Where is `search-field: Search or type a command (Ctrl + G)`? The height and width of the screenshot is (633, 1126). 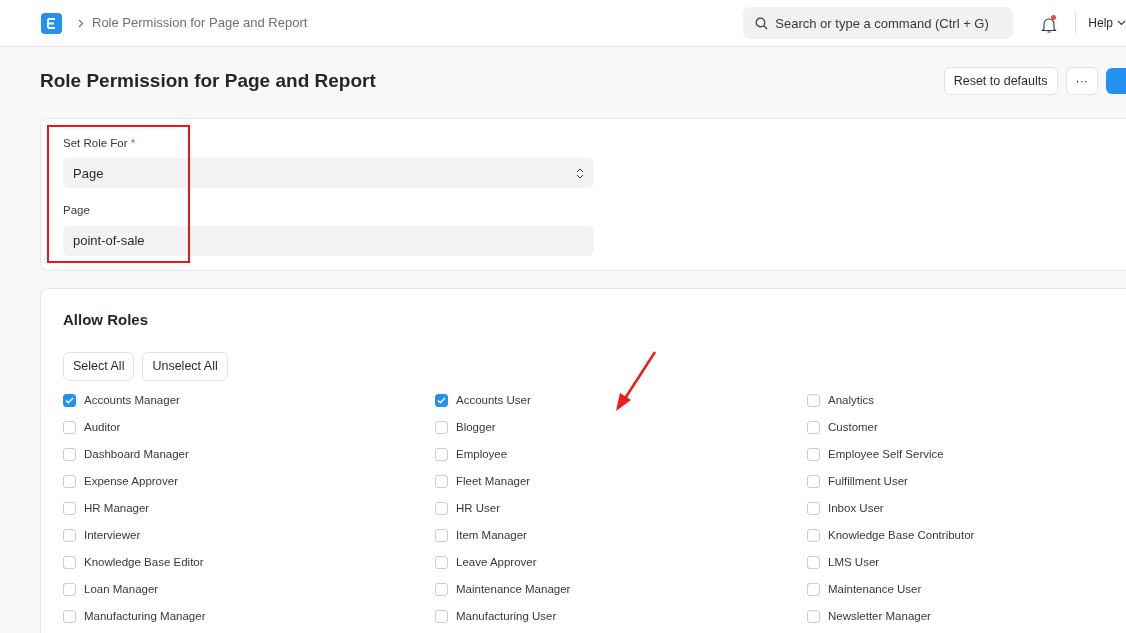 search-field: Search or type a command (Ctrl + G) is located at coordinates (878, 23).